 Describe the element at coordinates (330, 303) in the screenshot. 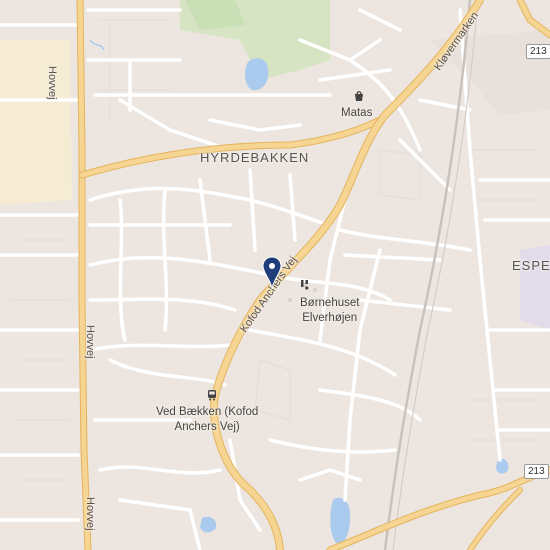

I see `poi-label-line: Børnehuset` at that location.